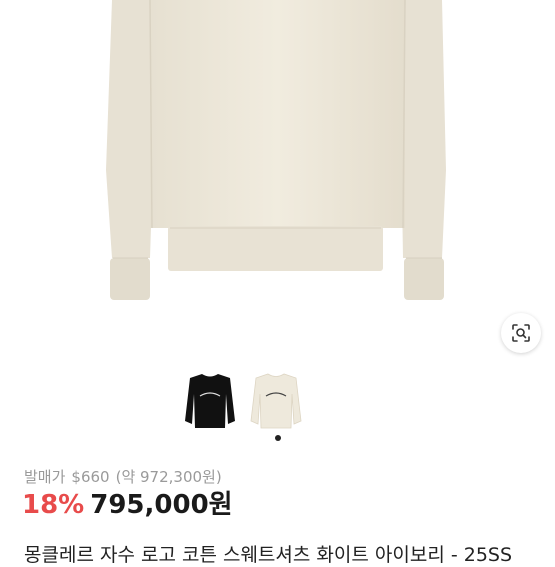 The width and height of the screenshot is (555, 567). I want to click on thumbnail-gallery, so click(245, 401).